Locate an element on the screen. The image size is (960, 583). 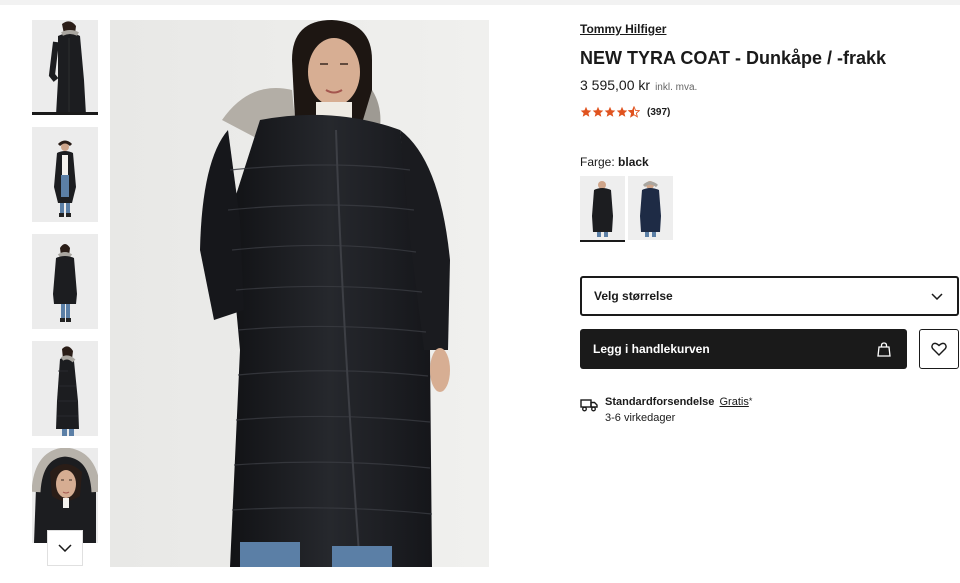
color-label-text: Farge: is located at coordinates (597, 162).